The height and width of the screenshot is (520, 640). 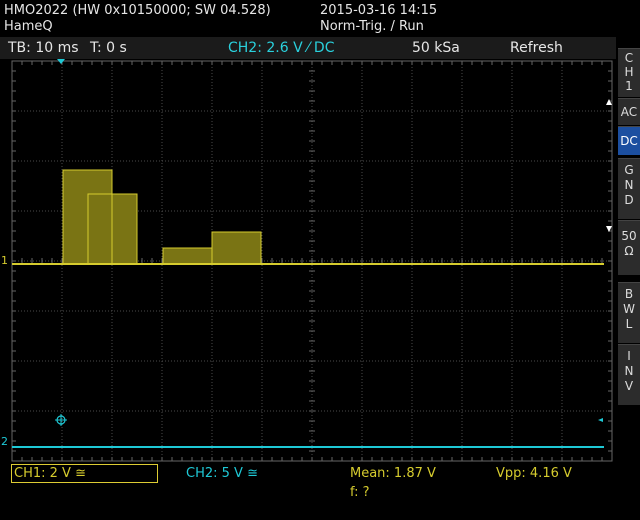 What do you see at coordinates (43, 48) in the screenshot?
I see `timebase: TB: 10 ms` at bounding box center [43, 48].